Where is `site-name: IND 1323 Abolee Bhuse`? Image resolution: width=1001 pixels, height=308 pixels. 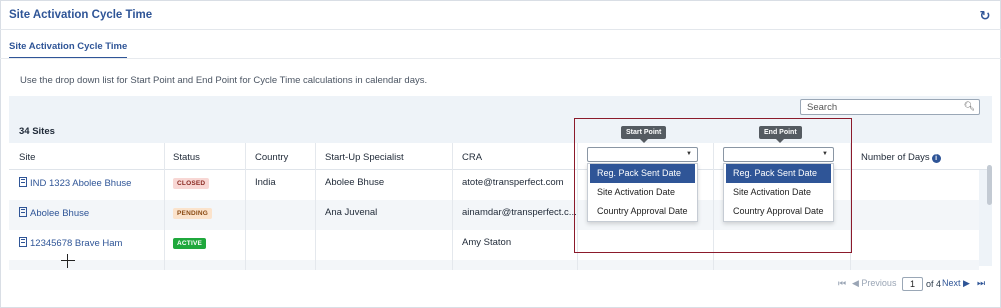
site-name: IND 1323 Abolee Bhuse is located at coordinates (81, 183).